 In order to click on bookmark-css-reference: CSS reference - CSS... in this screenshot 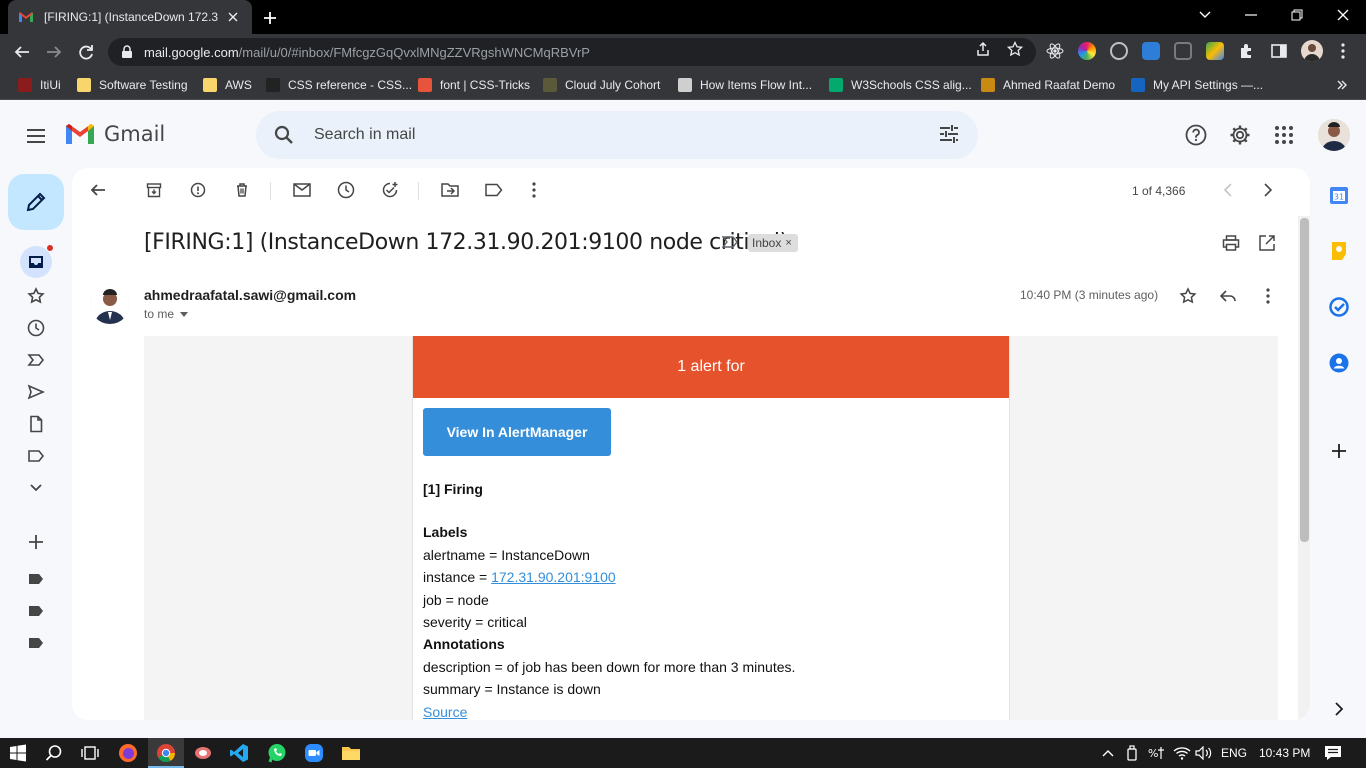, I will do `click(339, 85)`.